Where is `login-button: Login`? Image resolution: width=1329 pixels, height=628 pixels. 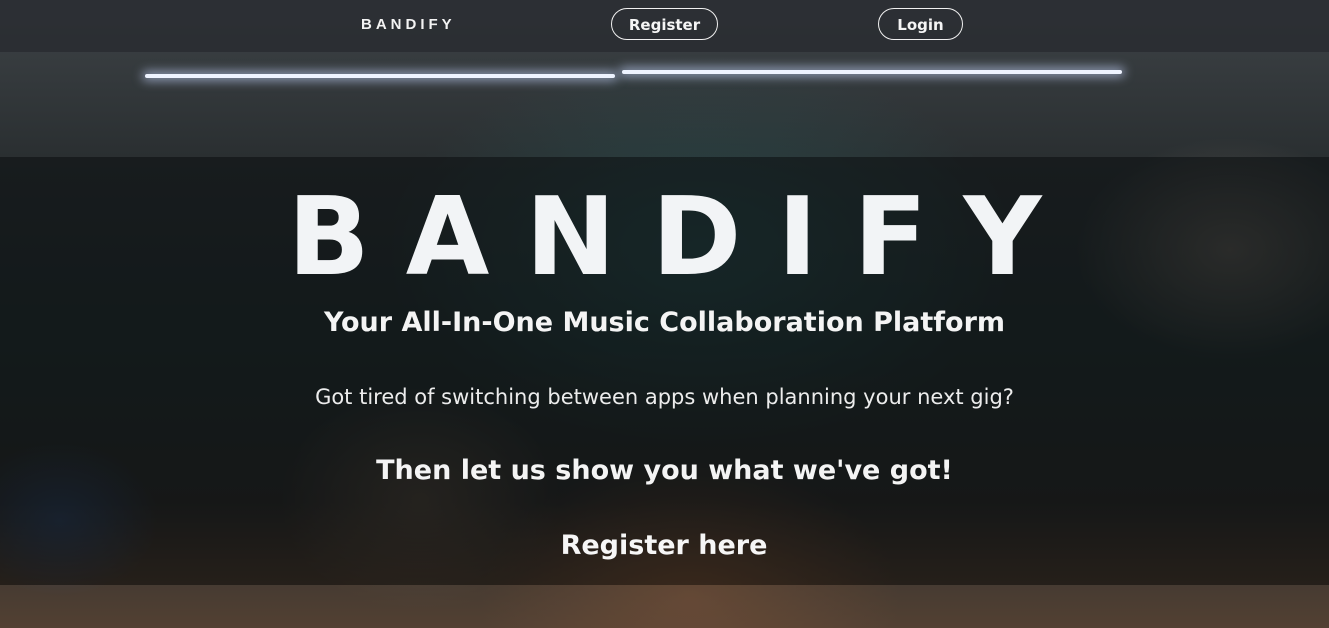 login-button: Login is located at coordinates (920, 24).